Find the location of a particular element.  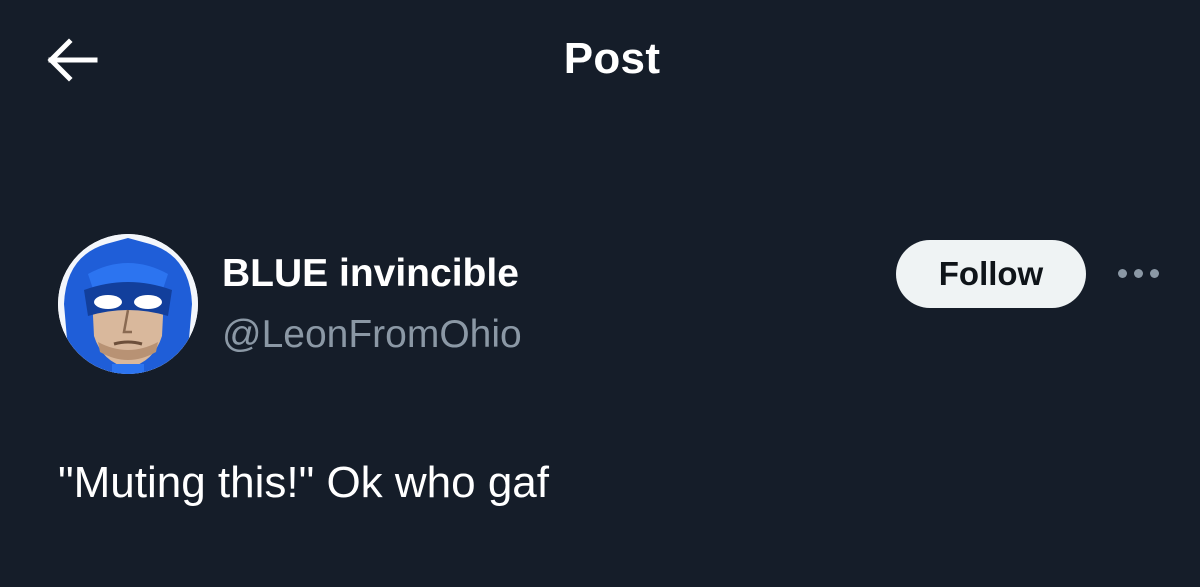

avatar is located at coordinates (128, 304).